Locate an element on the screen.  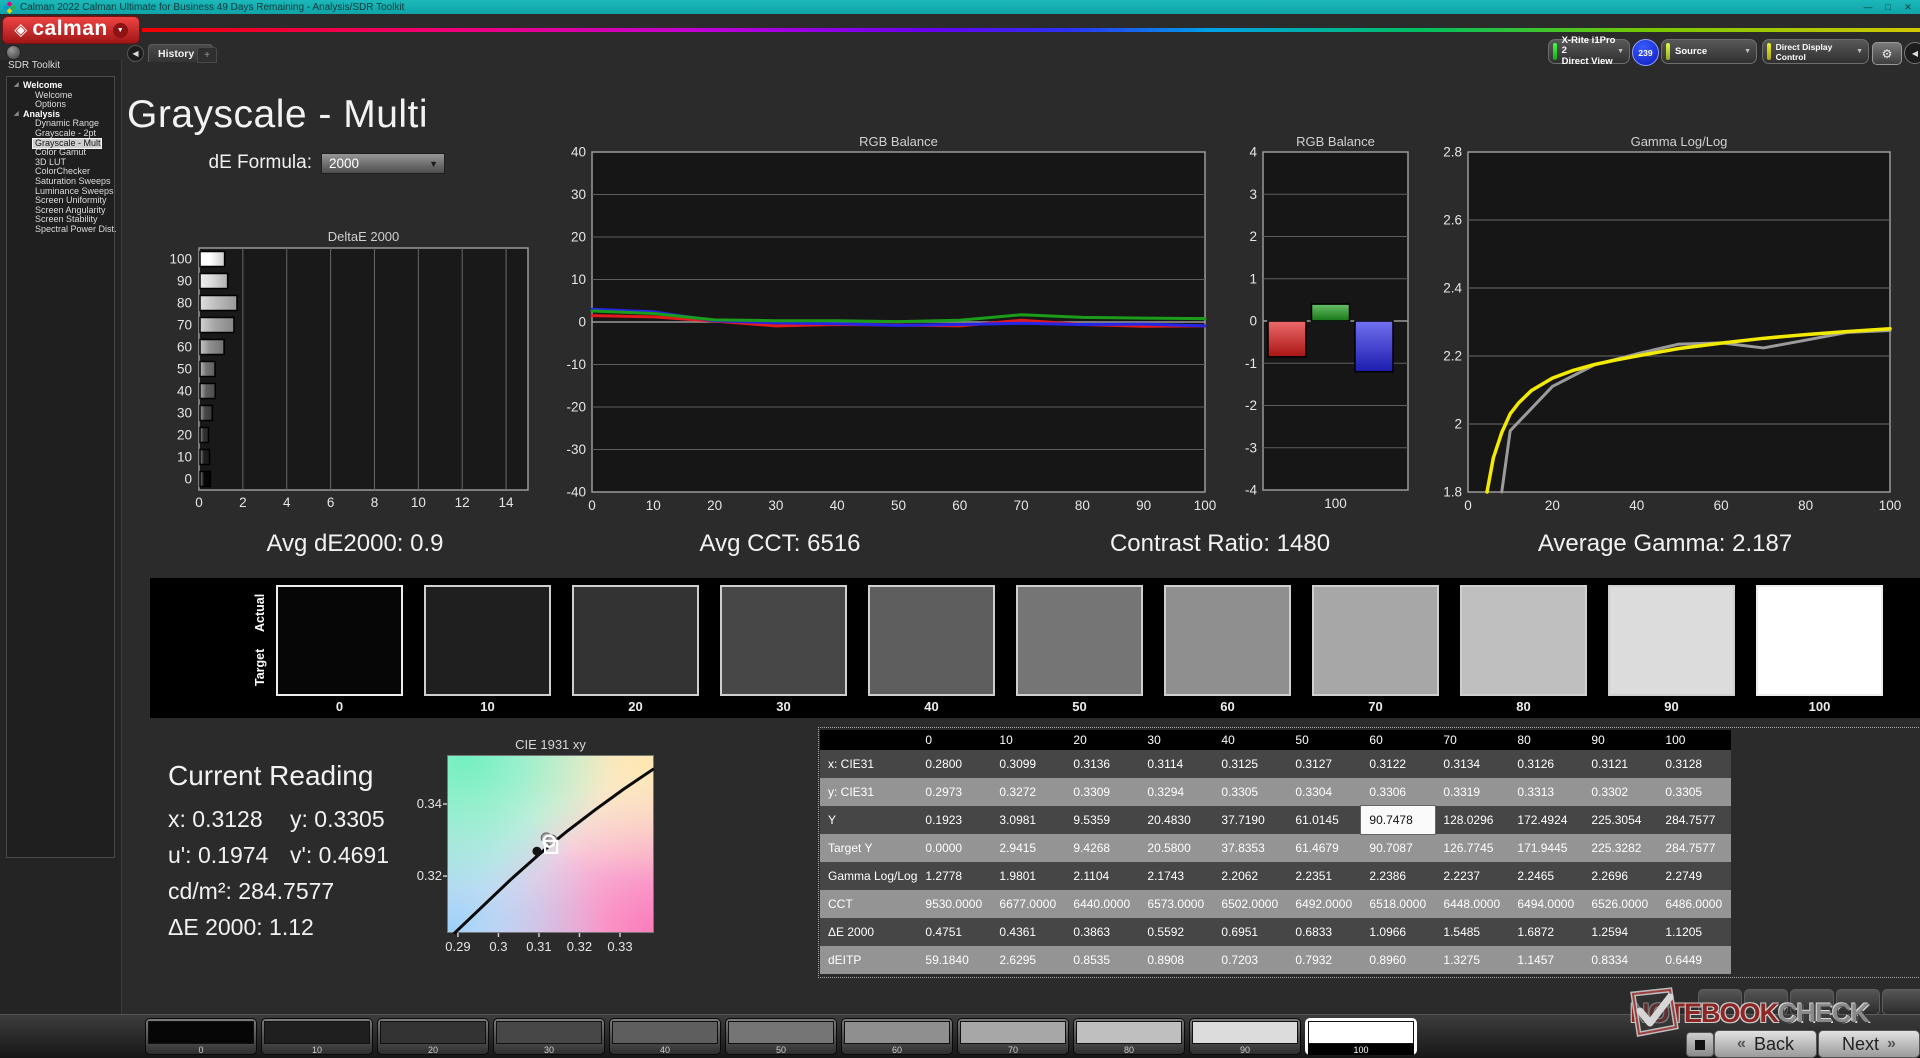
table-row-label: dEITP is located at coordinates (869, 960).